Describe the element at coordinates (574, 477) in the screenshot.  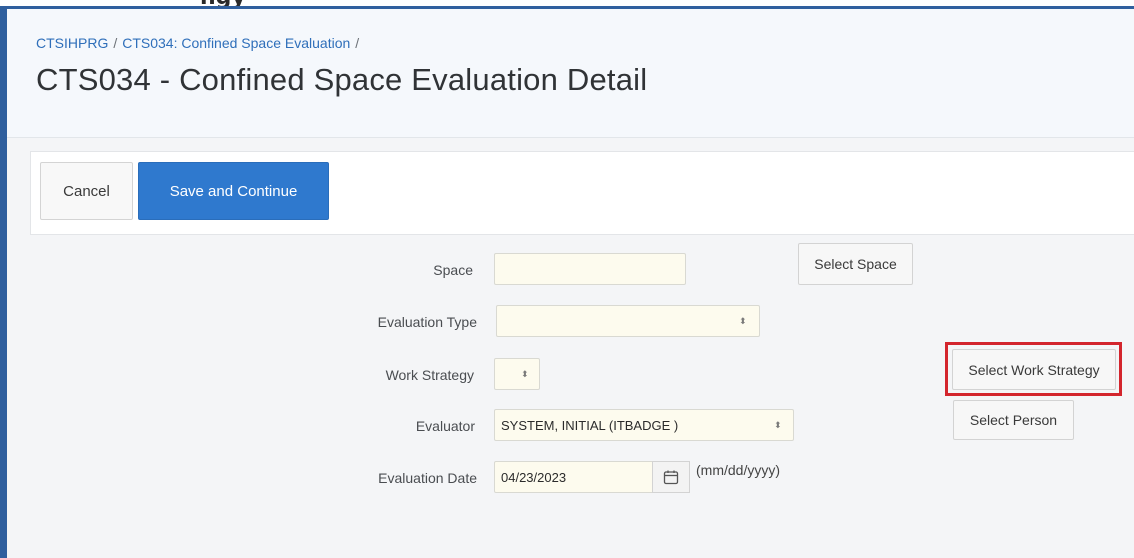
I see `evaluation-date-field: 04/23/2023` at that location.